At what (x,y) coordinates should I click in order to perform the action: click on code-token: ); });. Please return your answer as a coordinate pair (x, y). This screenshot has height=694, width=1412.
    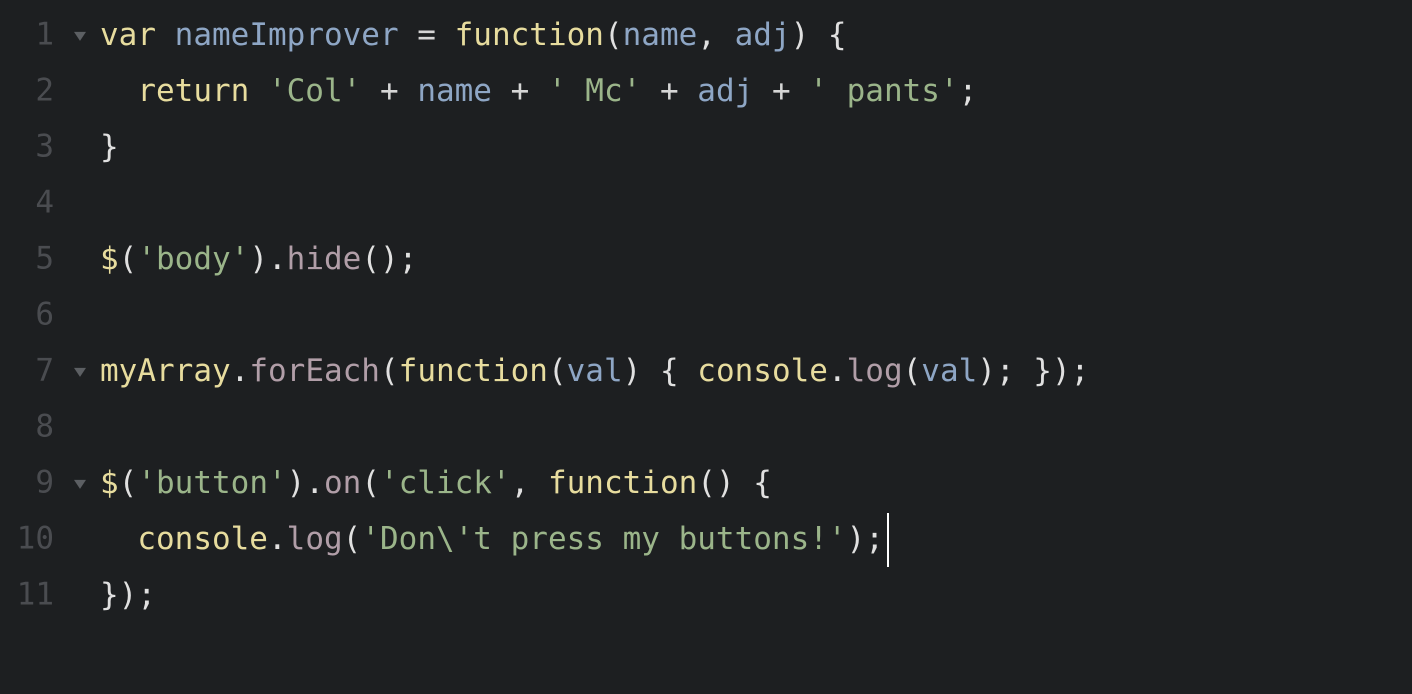
    Looking at the image, I should click on (1033, 371).